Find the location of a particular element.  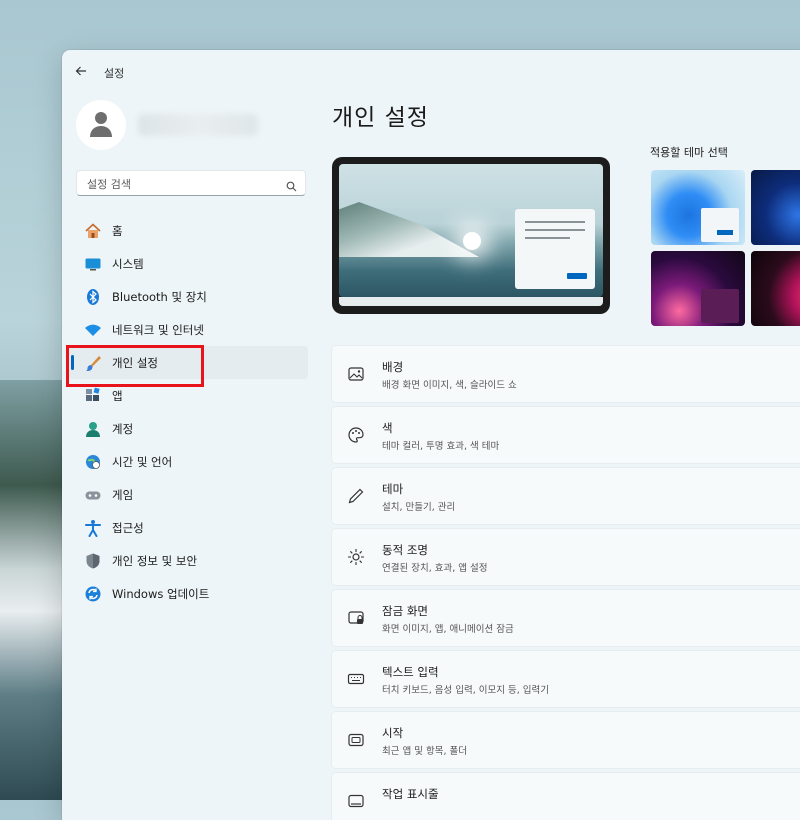

settings-search is located at coordinates (191, 183).